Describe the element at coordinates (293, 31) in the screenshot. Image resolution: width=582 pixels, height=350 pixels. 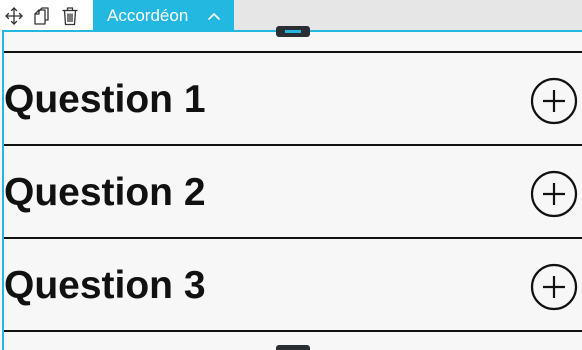
I see `resize-handle-top` at that location.